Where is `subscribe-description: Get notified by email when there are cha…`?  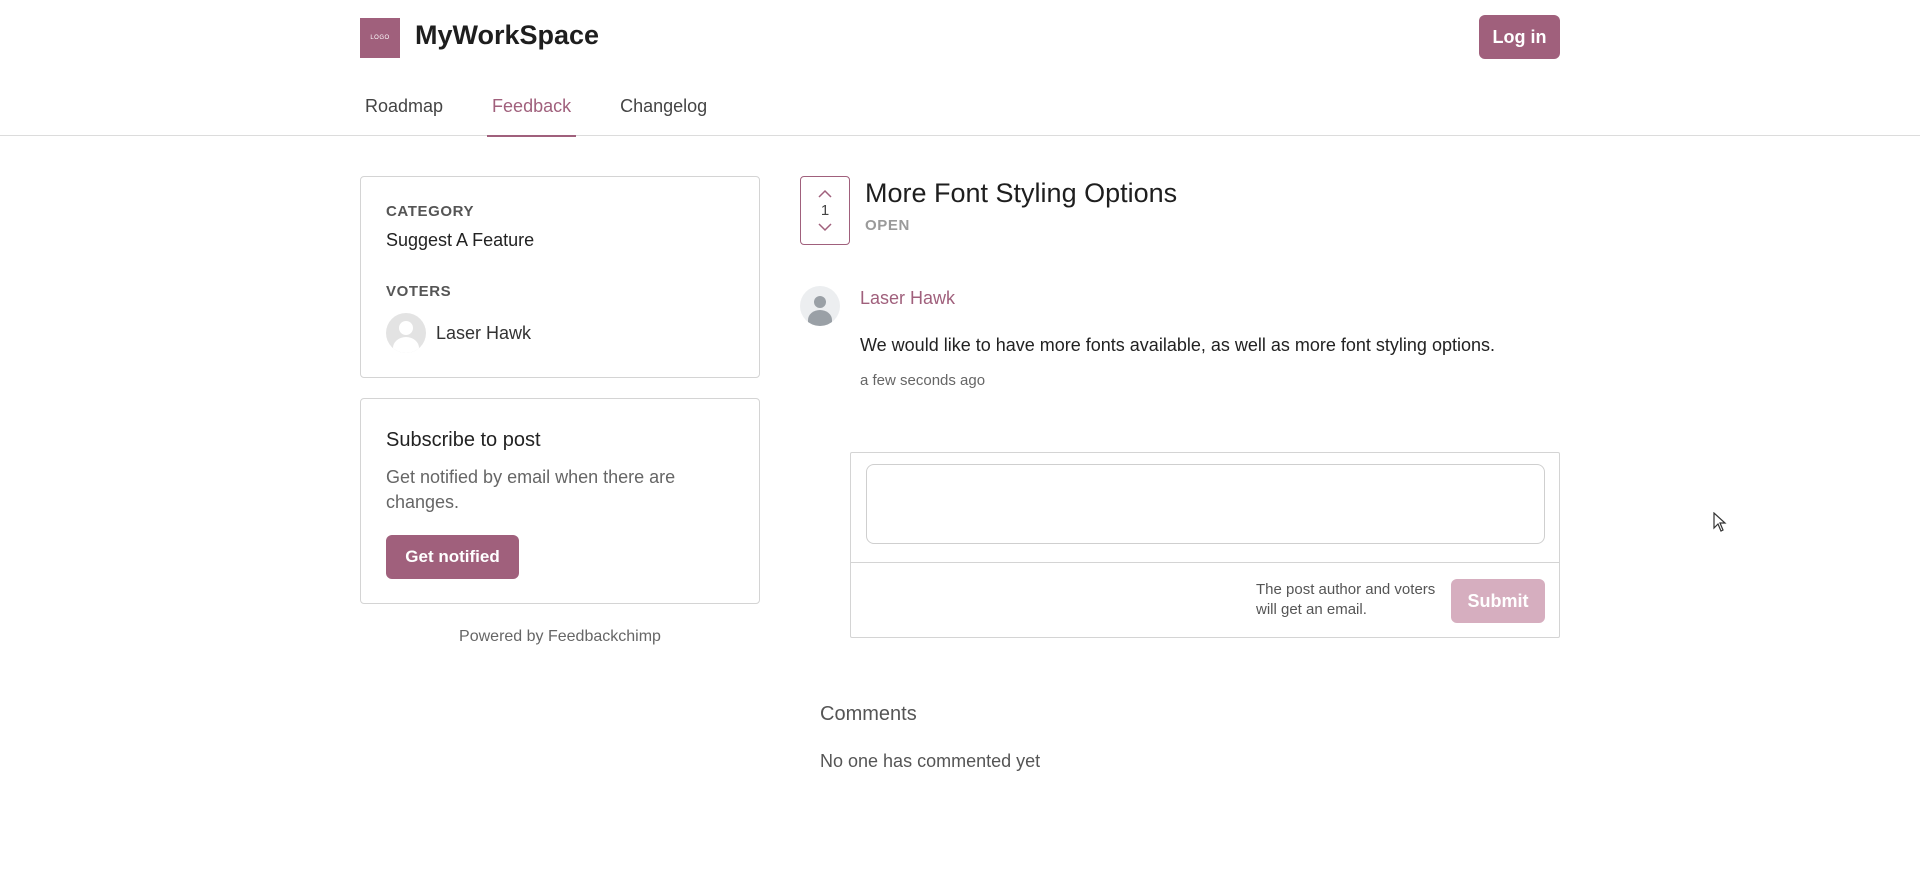
subscribe-description: Get notified by email when there are cha… is located at coordinates (531, 489).